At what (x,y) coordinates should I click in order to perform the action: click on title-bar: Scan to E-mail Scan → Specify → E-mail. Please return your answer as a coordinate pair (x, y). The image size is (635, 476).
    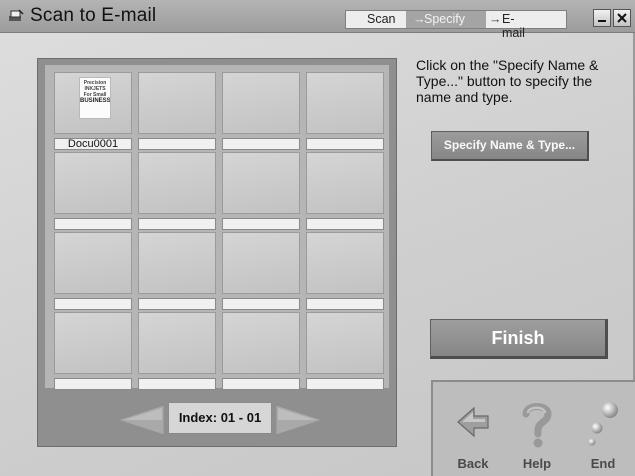
    Looking at the image, I should click on (317, 20).